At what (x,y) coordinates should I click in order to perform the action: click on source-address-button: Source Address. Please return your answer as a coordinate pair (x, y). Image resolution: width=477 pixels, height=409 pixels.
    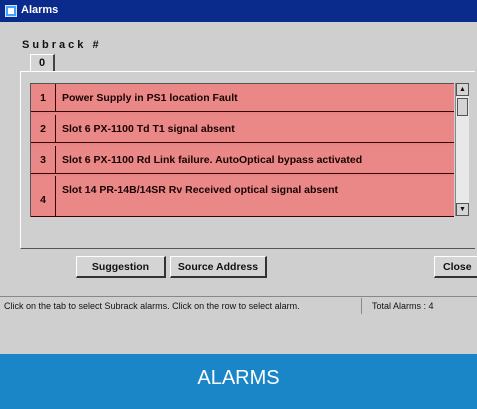
    Looking at the image, I should click on (218, 267).